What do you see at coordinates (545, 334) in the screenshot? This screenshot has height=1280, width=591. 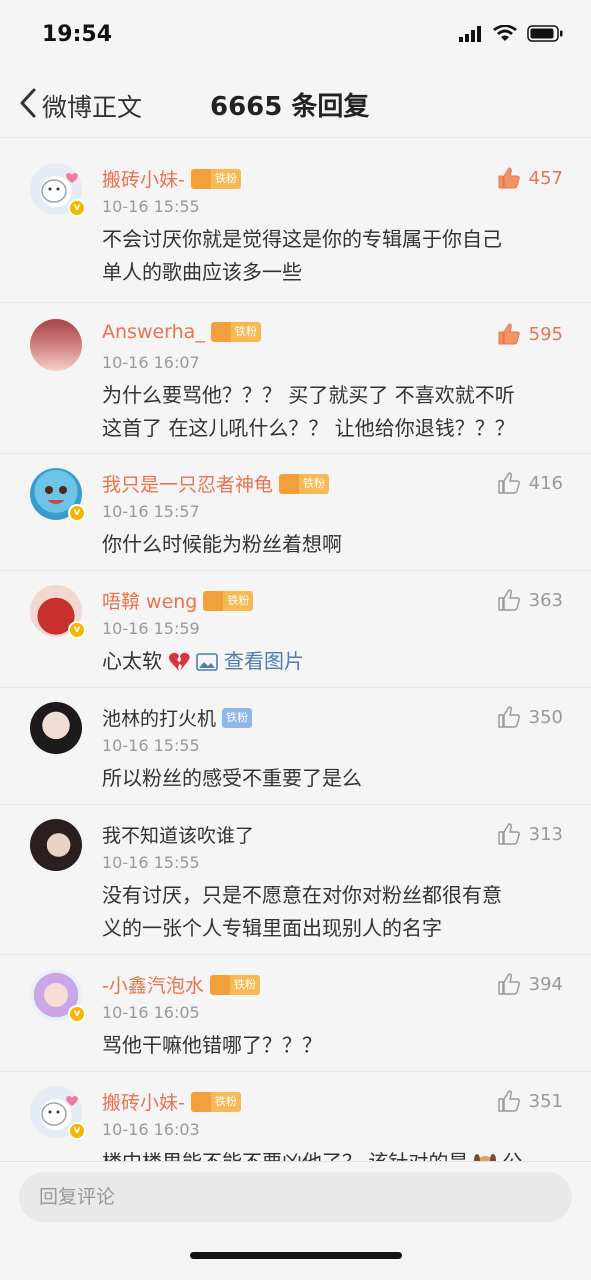 I see `like-count: 595` at bounding box center [545, 334].